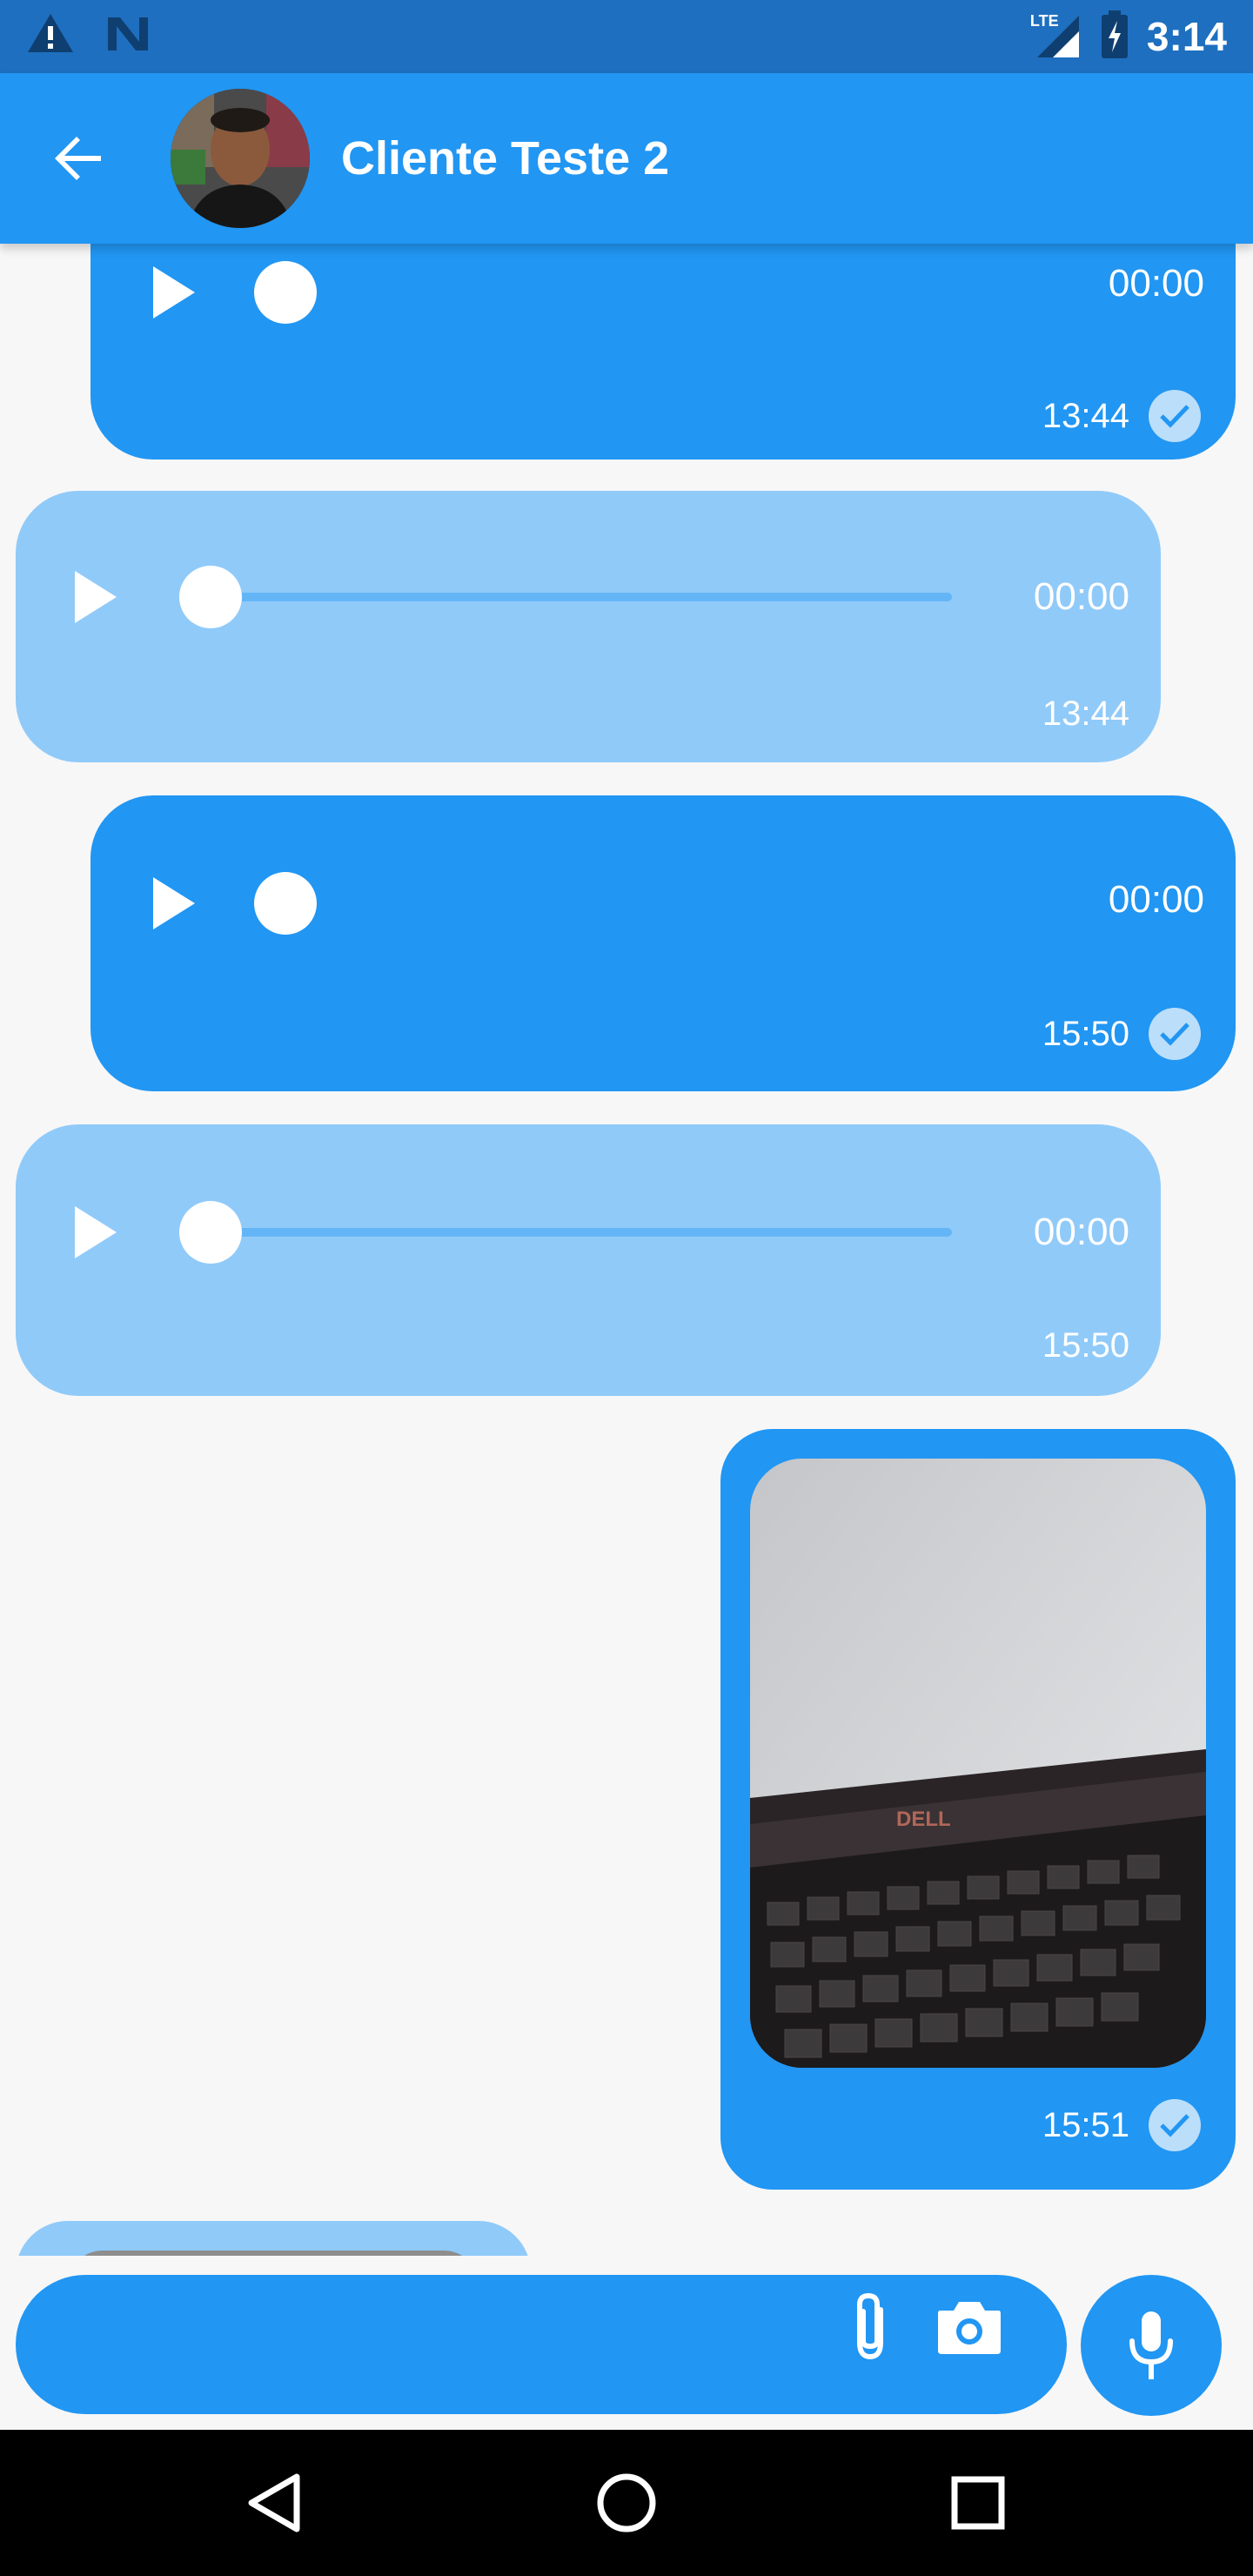 This screenshot has height=2576, width=1253. What do you see at coordinates (1114, 37) in the screenshot?
I see `battery-charging-icon` at bounding box center [1114, 37].